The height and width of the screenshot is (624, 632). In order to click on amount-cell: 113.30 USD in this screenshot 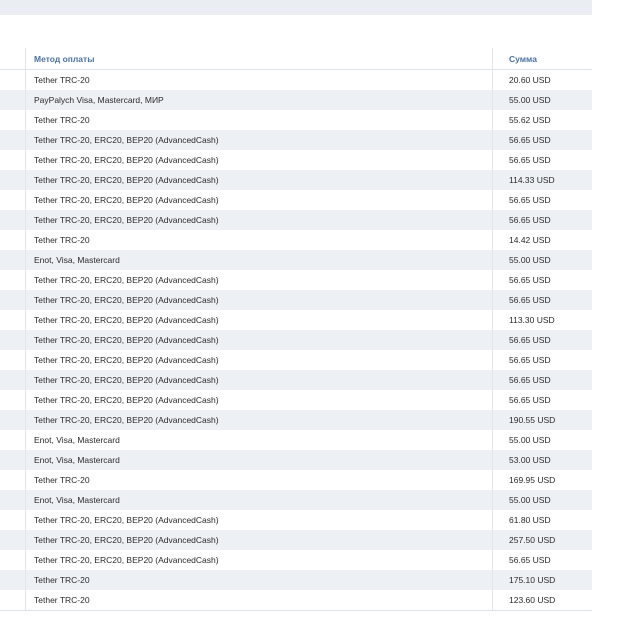, I will do `click(532, 320)`.